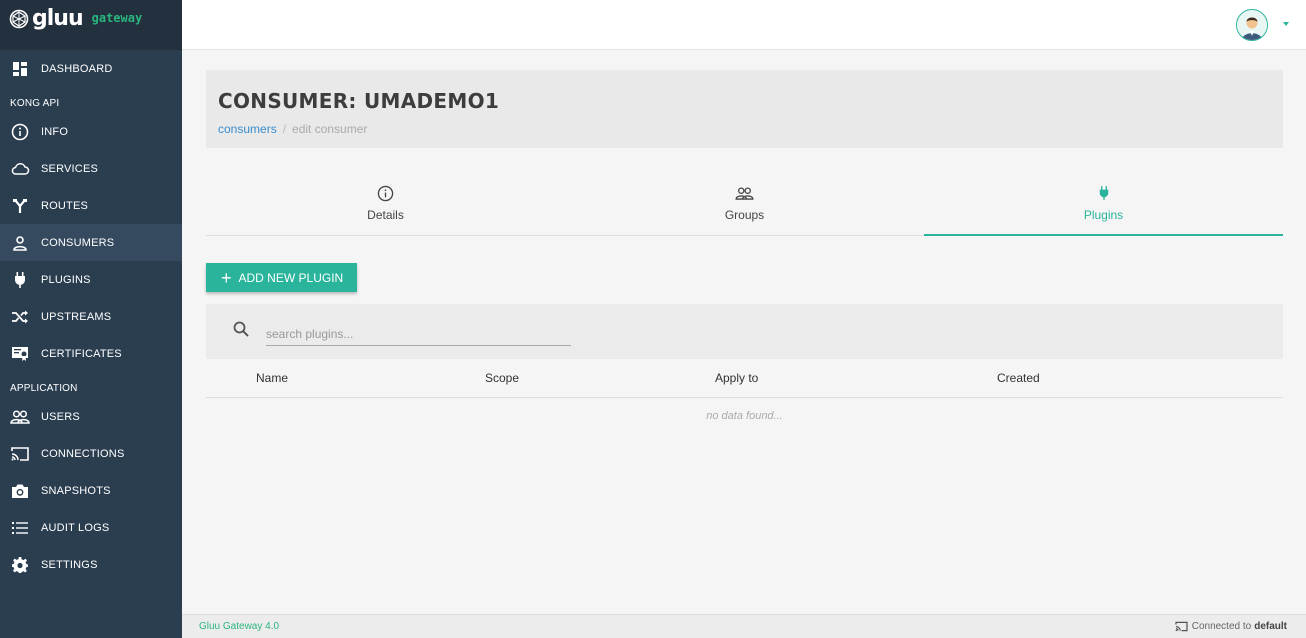  I want to click on connection-prefix: Connected to, so click(1221, 626).